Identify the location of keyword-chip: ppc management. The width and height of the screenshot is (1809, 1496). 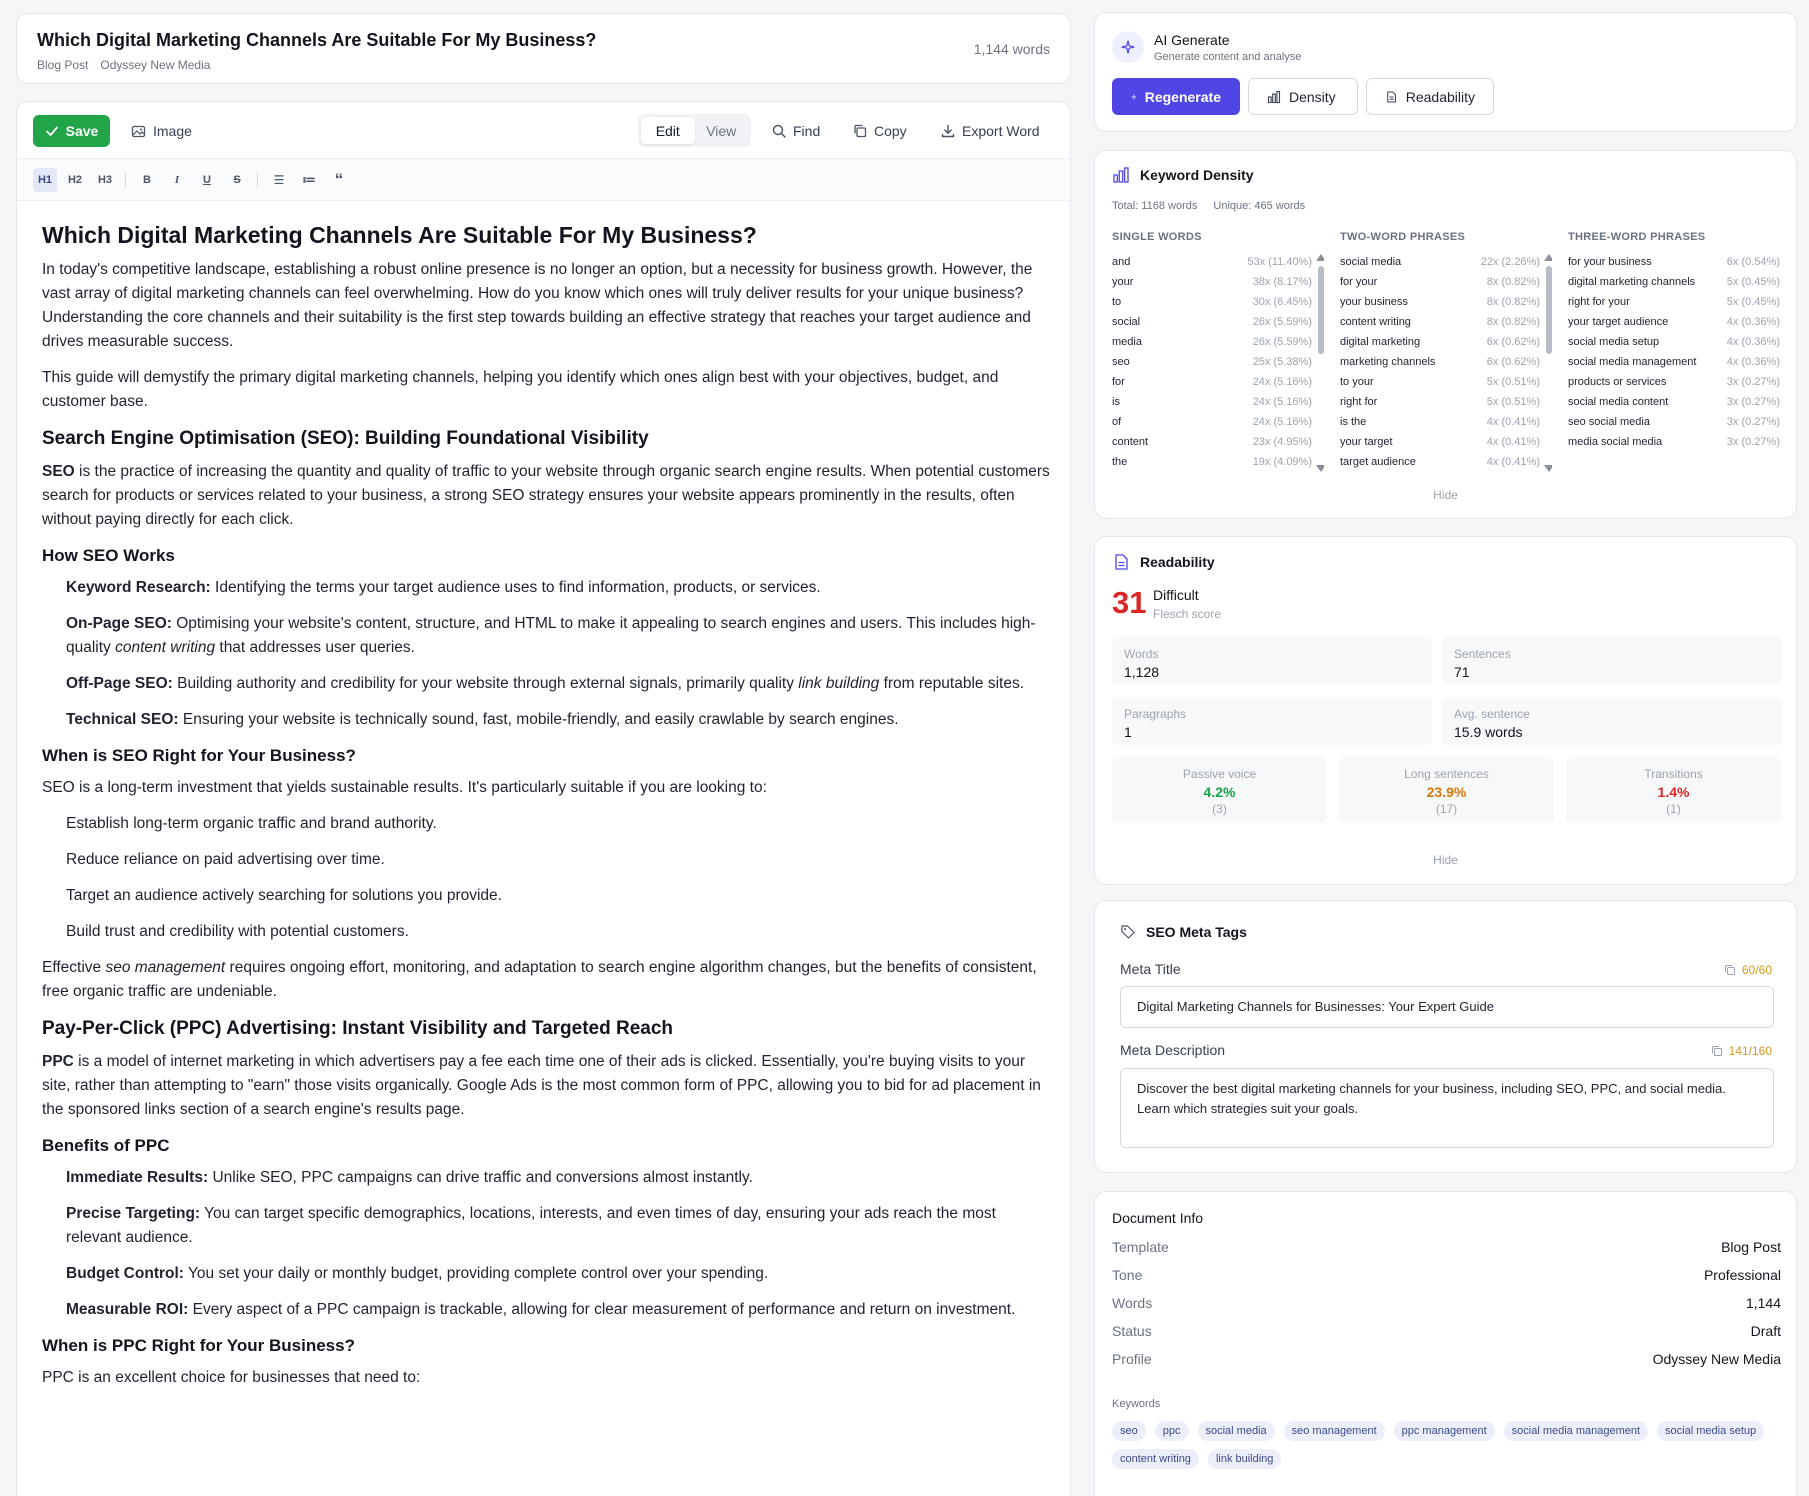
(1444, 1431).